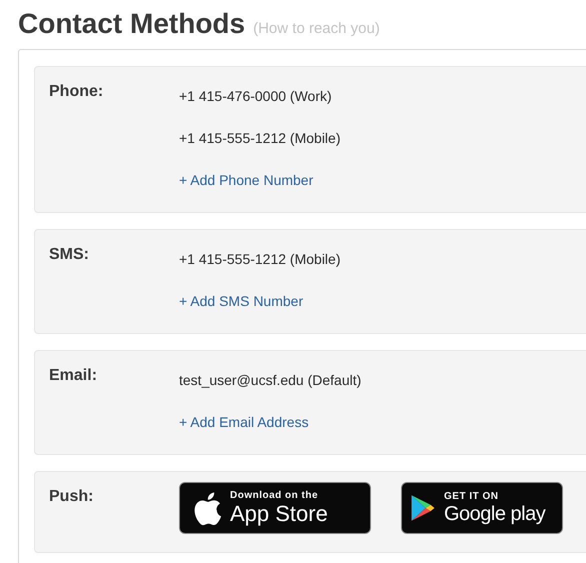 This screenshot has width=586, height=563. What do you see at coordinates (69, 255) in the screenshot?
I see `section-label: SMS:` at bounding box center [69, 255].